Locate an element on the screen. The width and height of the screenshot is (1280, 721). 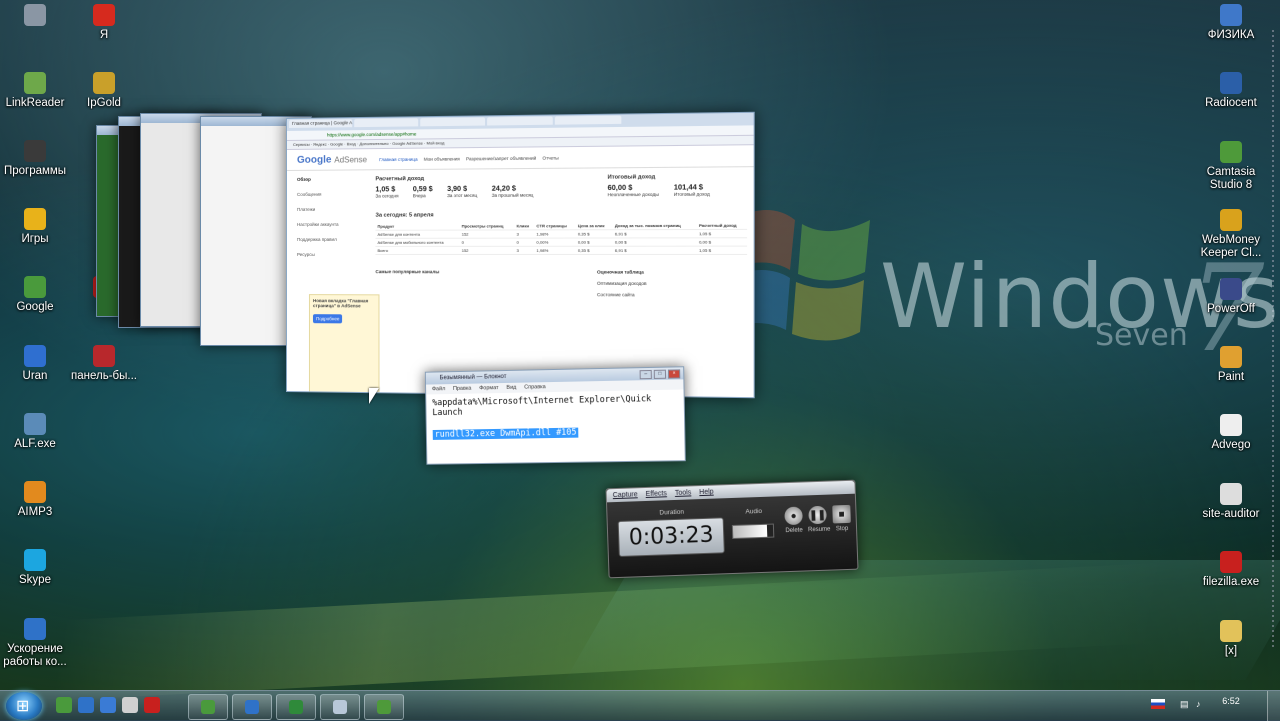
menu-help: Справка is located at coordinates (535, 387).